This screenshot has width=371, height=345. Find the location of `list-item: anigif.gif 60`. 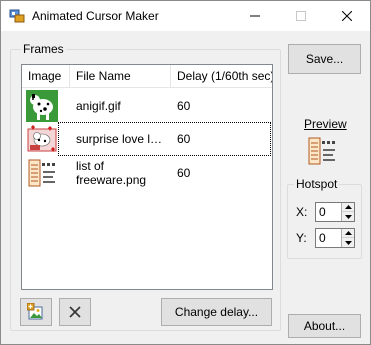

list-item: anigif.gif 60 is located at coordinates (147, 106).